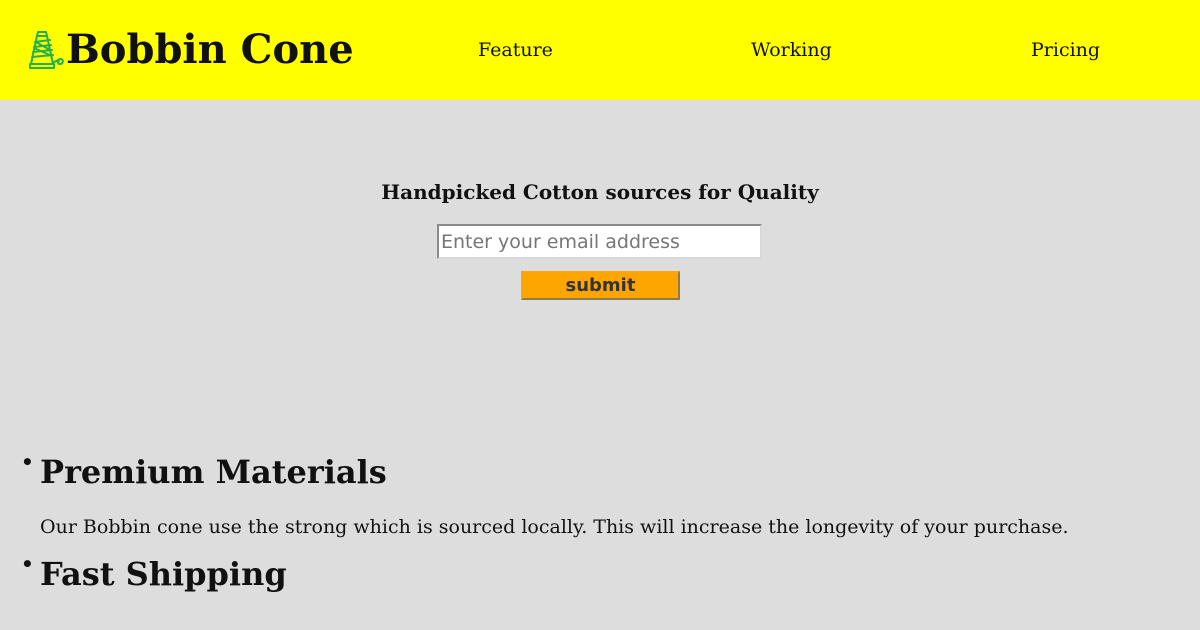  What do you see at coordinates (163, 574) in the screenshot?
I see `feature-heading: Fast Shipping` at bounding box center [163, 574].